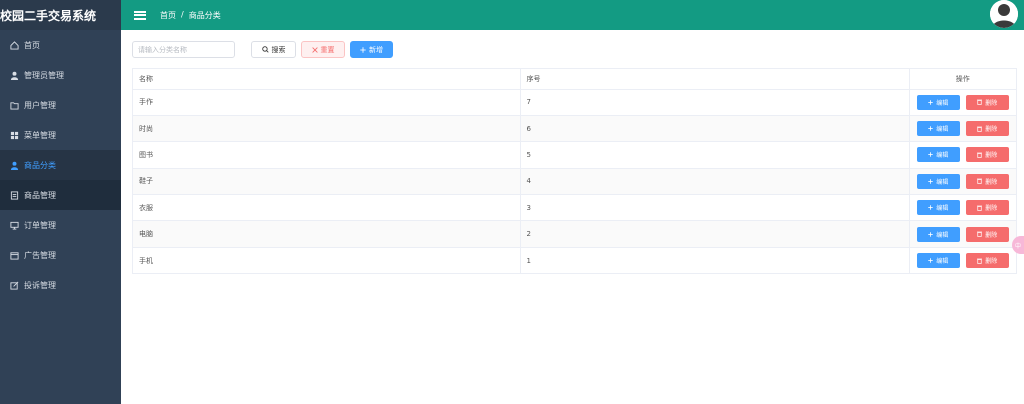  I want to click on sidebar-item-label: 商品管理, so click(40, 195).